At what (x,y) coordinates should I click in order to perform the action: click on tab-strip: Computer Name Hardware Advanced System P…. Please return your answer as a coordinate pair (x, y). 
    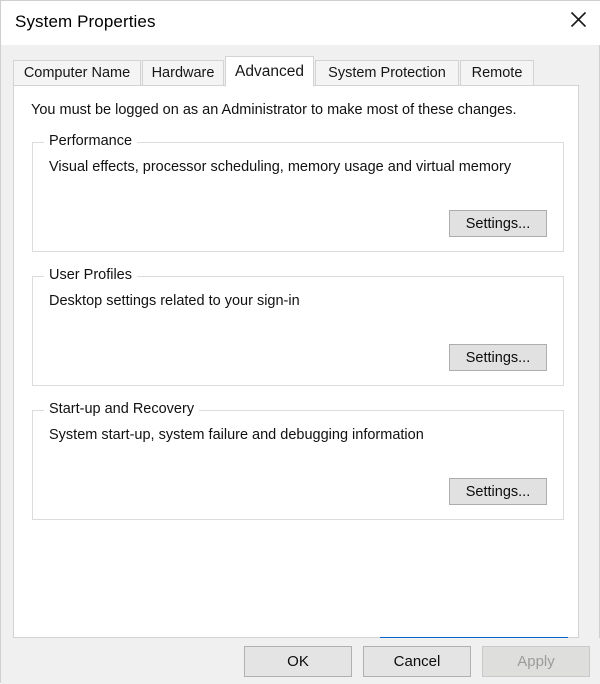
    Looking at the image, I should click on (296, 71).